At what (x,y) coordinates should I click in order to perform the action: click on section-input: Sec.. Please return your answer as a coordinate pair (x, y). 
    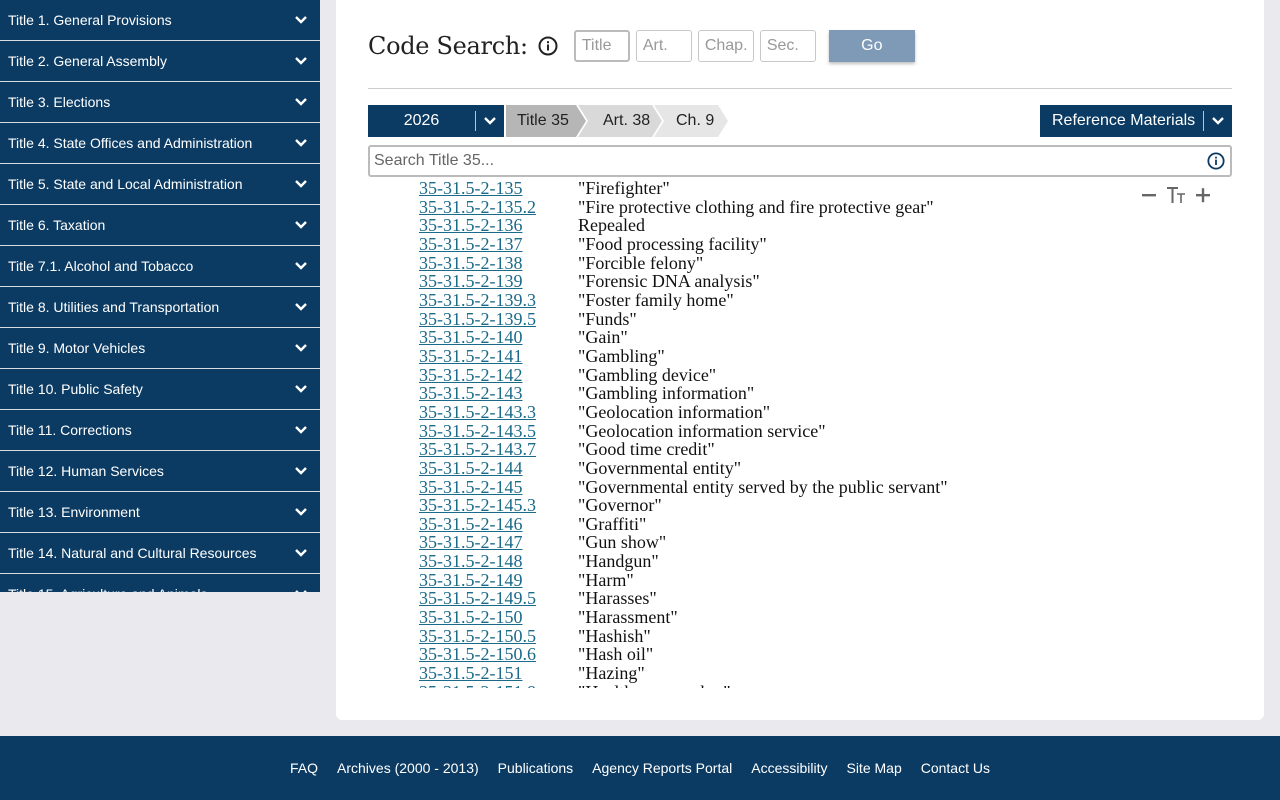
    Looking at the image, I should click on (787, 46).